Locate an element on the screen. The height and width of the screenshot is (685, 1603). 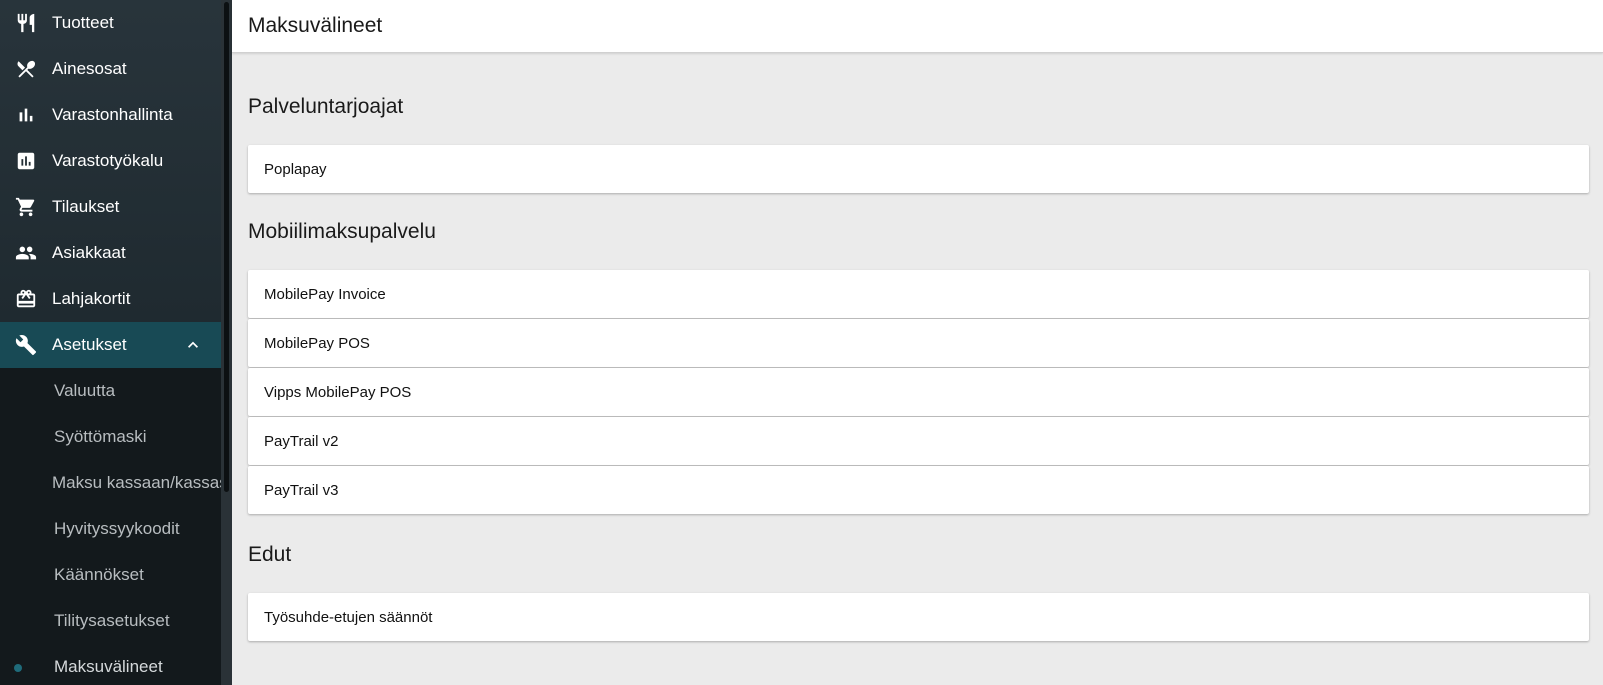
submenu-item-kaannokset: Käännökset is located at coordinates (110, 575).